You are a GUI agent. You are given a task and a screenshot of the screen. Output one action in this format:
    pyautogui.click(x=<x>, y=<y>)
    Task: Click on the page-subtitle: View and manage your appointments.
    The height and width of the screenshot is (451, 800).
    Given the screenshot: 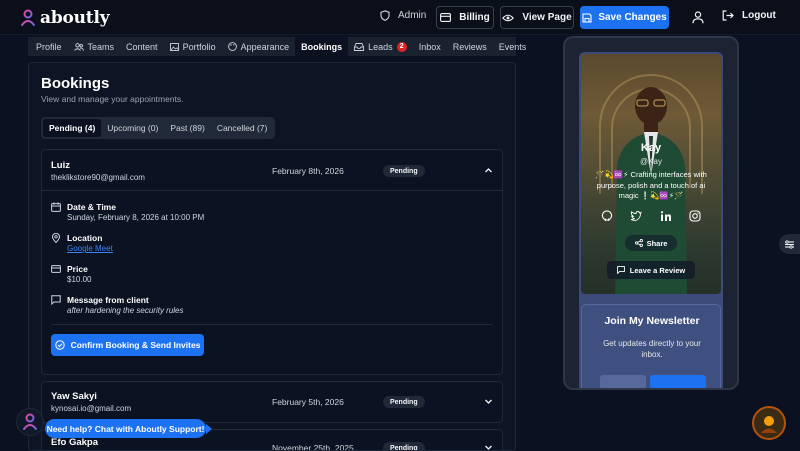 What is the action you would take?
    pyautogui.click(x=112, y=99)
    